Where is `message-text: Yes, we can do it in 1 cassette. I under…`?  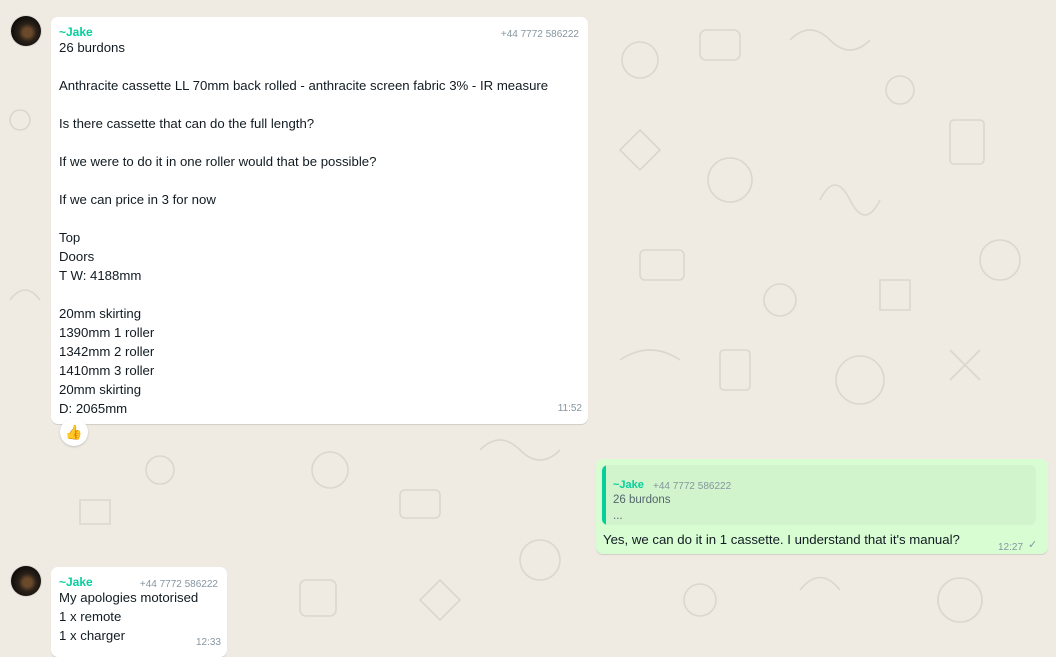
message-text: Yes, we can do it in 1 cassette. I under… is located at coordinates (781, 539).